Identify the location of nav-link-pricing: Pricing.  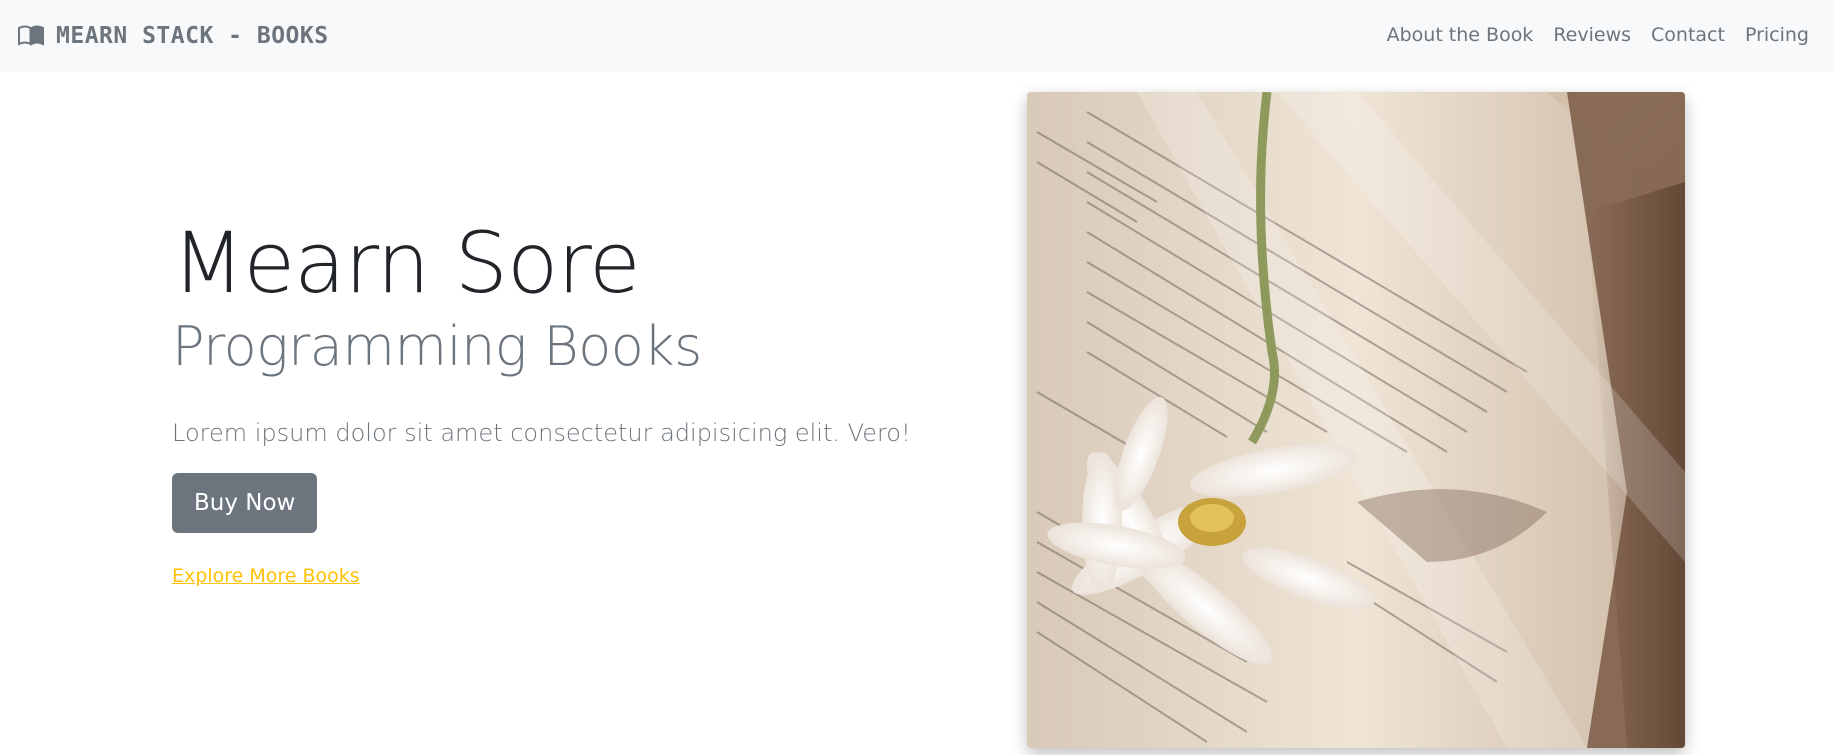
(1777, 35).